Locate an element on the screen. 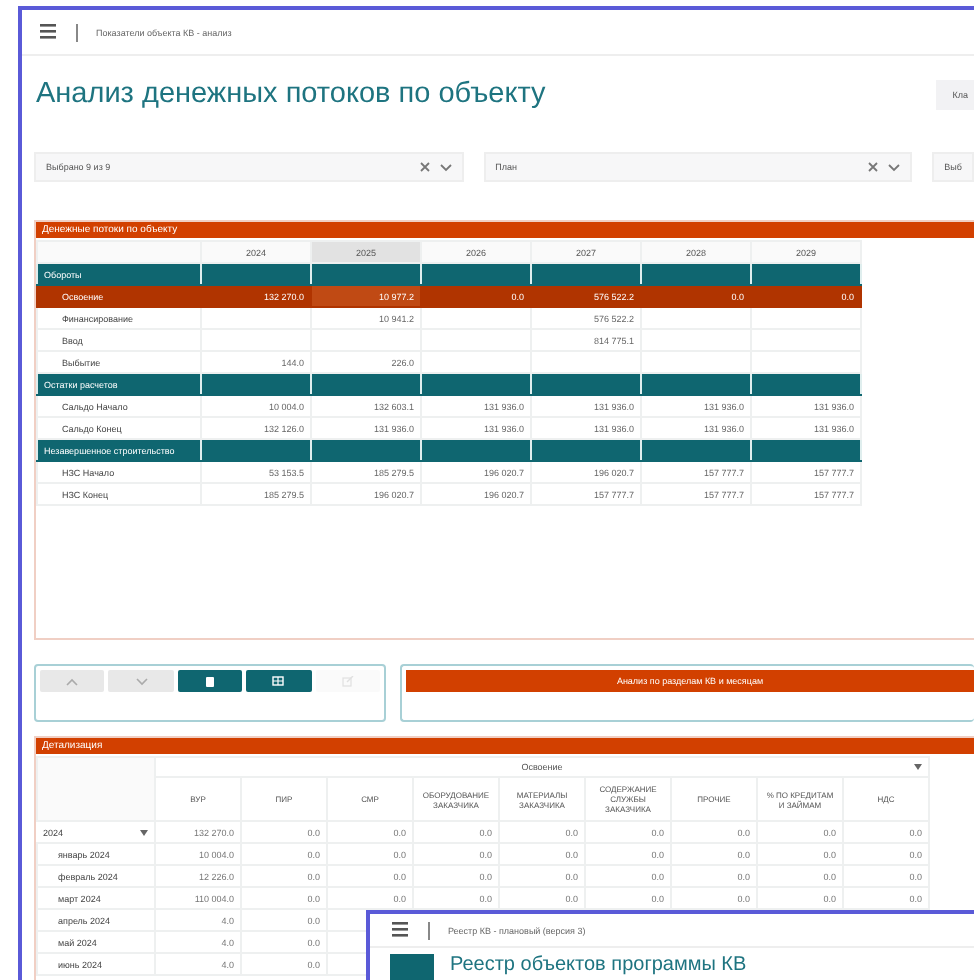  table-icon is located at coordinates (278, 681).